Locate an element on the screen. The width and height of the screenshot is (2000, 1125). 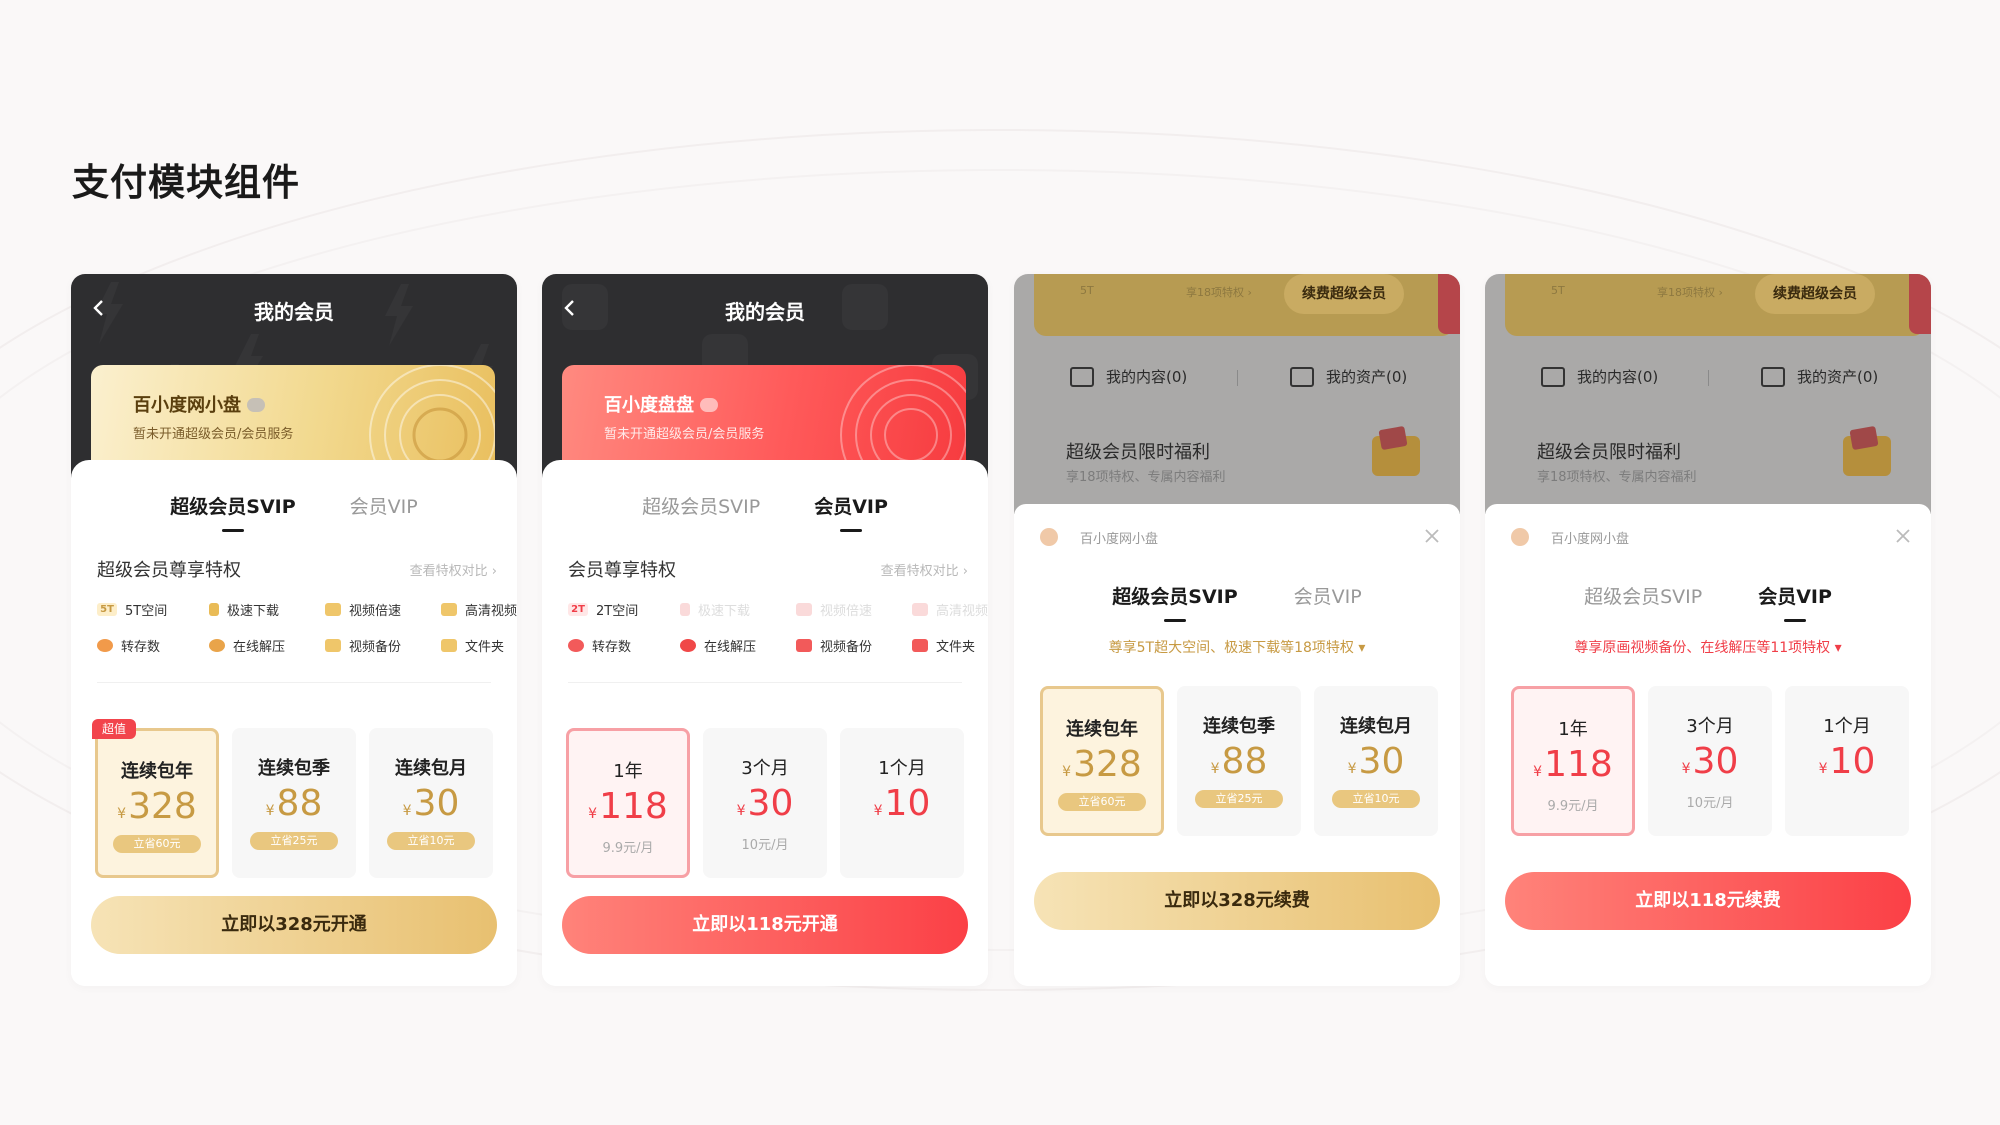
feature-item: 视频备份 is located at coordinates (834, 645).